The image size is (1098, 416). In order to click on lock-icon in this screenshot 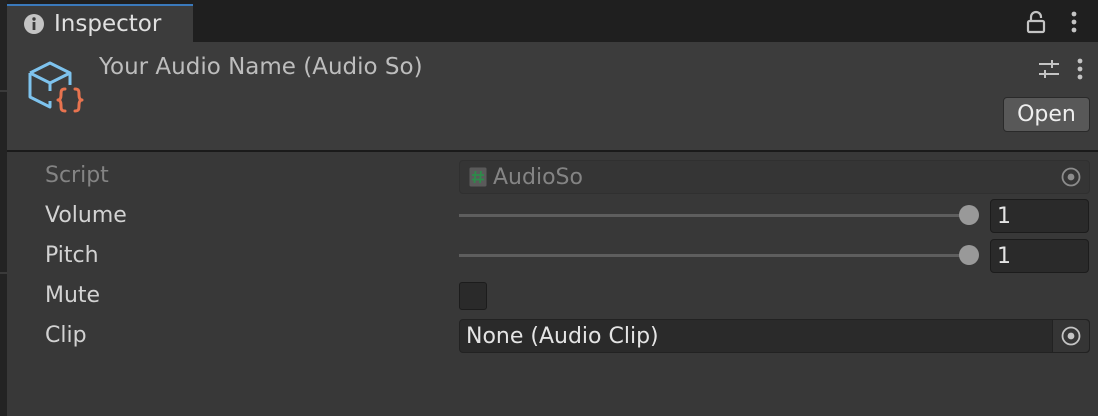, I will do `click(1036, 22)`.